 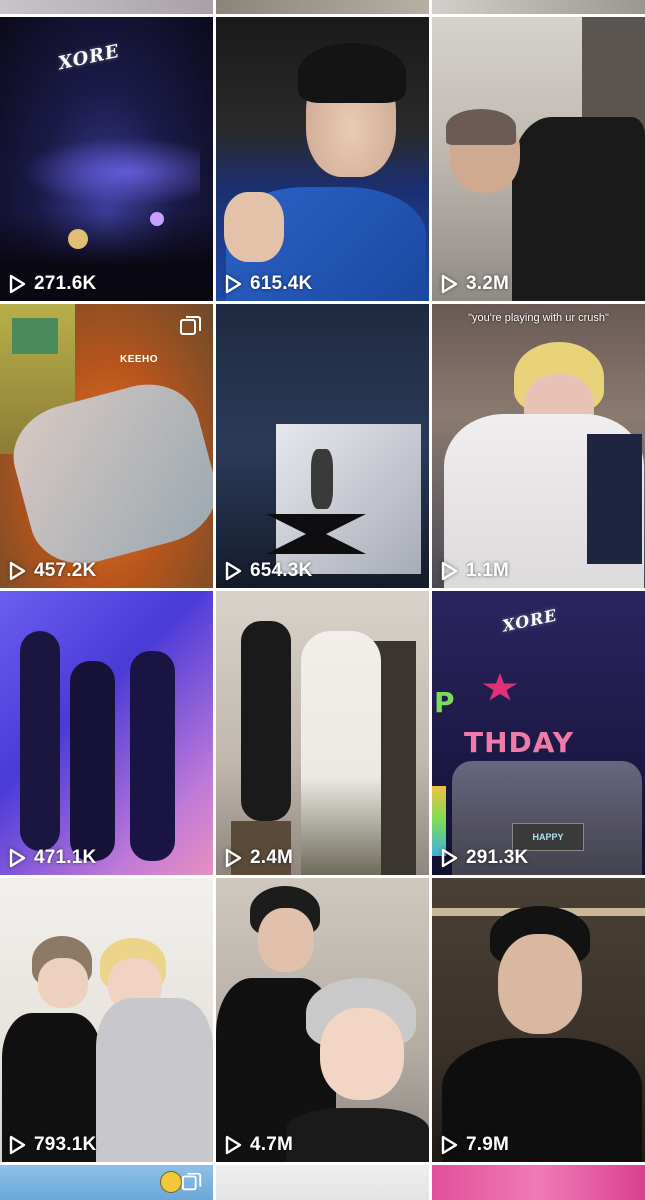 I want to click on view-count-text: 471.1K, so click(x=65, y=857).